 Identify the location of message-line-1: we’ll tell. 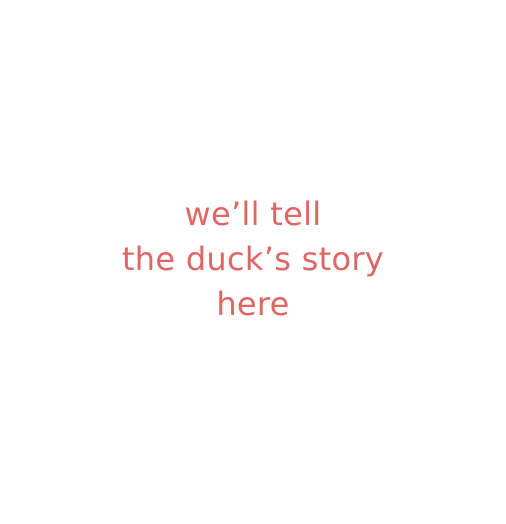
(253, 214).